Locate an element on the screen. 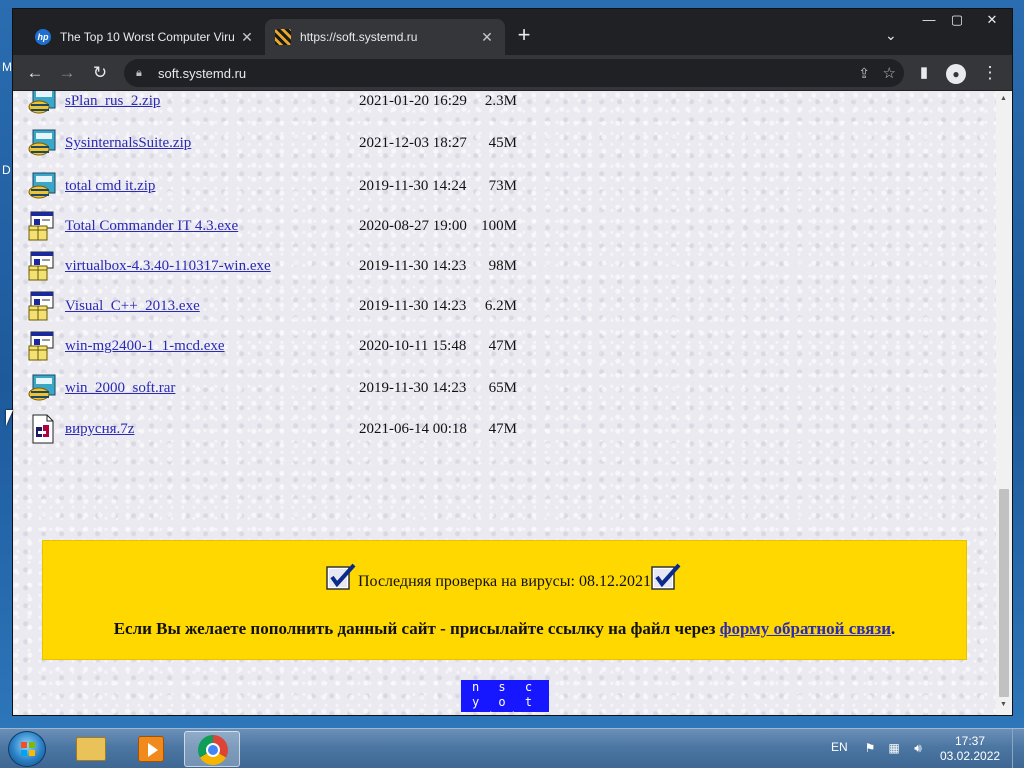 The image size is (1024, 768). kebab-menu-icon: ⋮ is located at coordinates (990, 73).